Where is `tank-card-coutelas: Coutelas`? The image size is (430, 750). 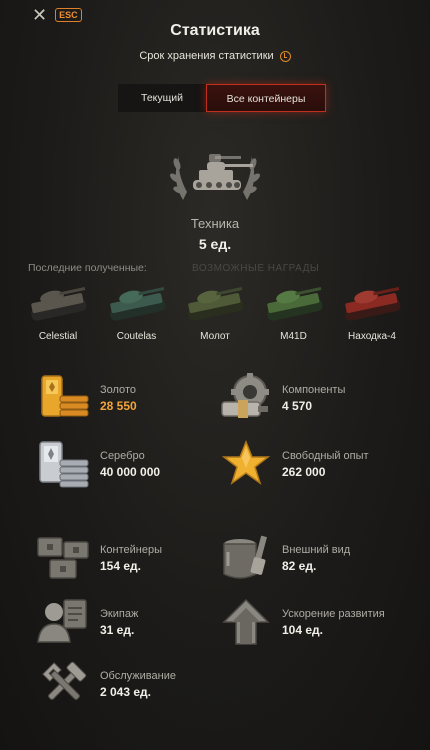 tank-card-coutelas: Coutelas is located at coordinates (137, 311).